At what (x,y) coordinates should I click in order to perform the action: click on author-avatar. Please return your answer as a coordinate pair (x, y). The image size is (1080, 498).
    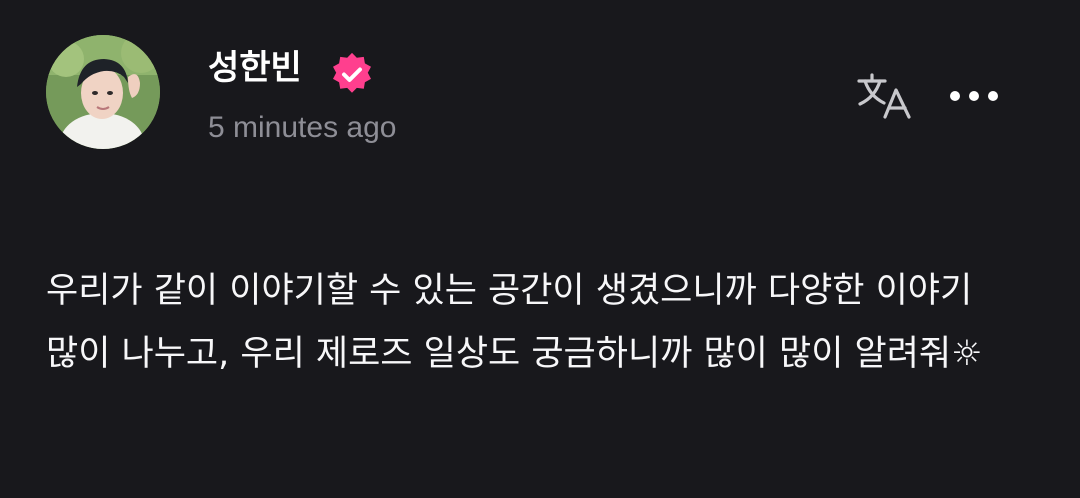
    Looking at the image, I should click on (103, 92).